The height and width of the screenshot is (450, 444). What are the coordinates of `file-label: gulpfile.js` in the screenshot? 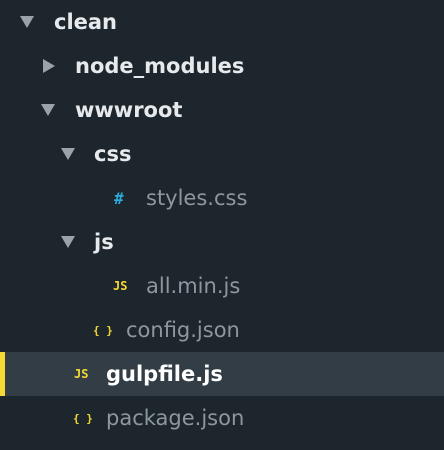 It's located at (164, 374).